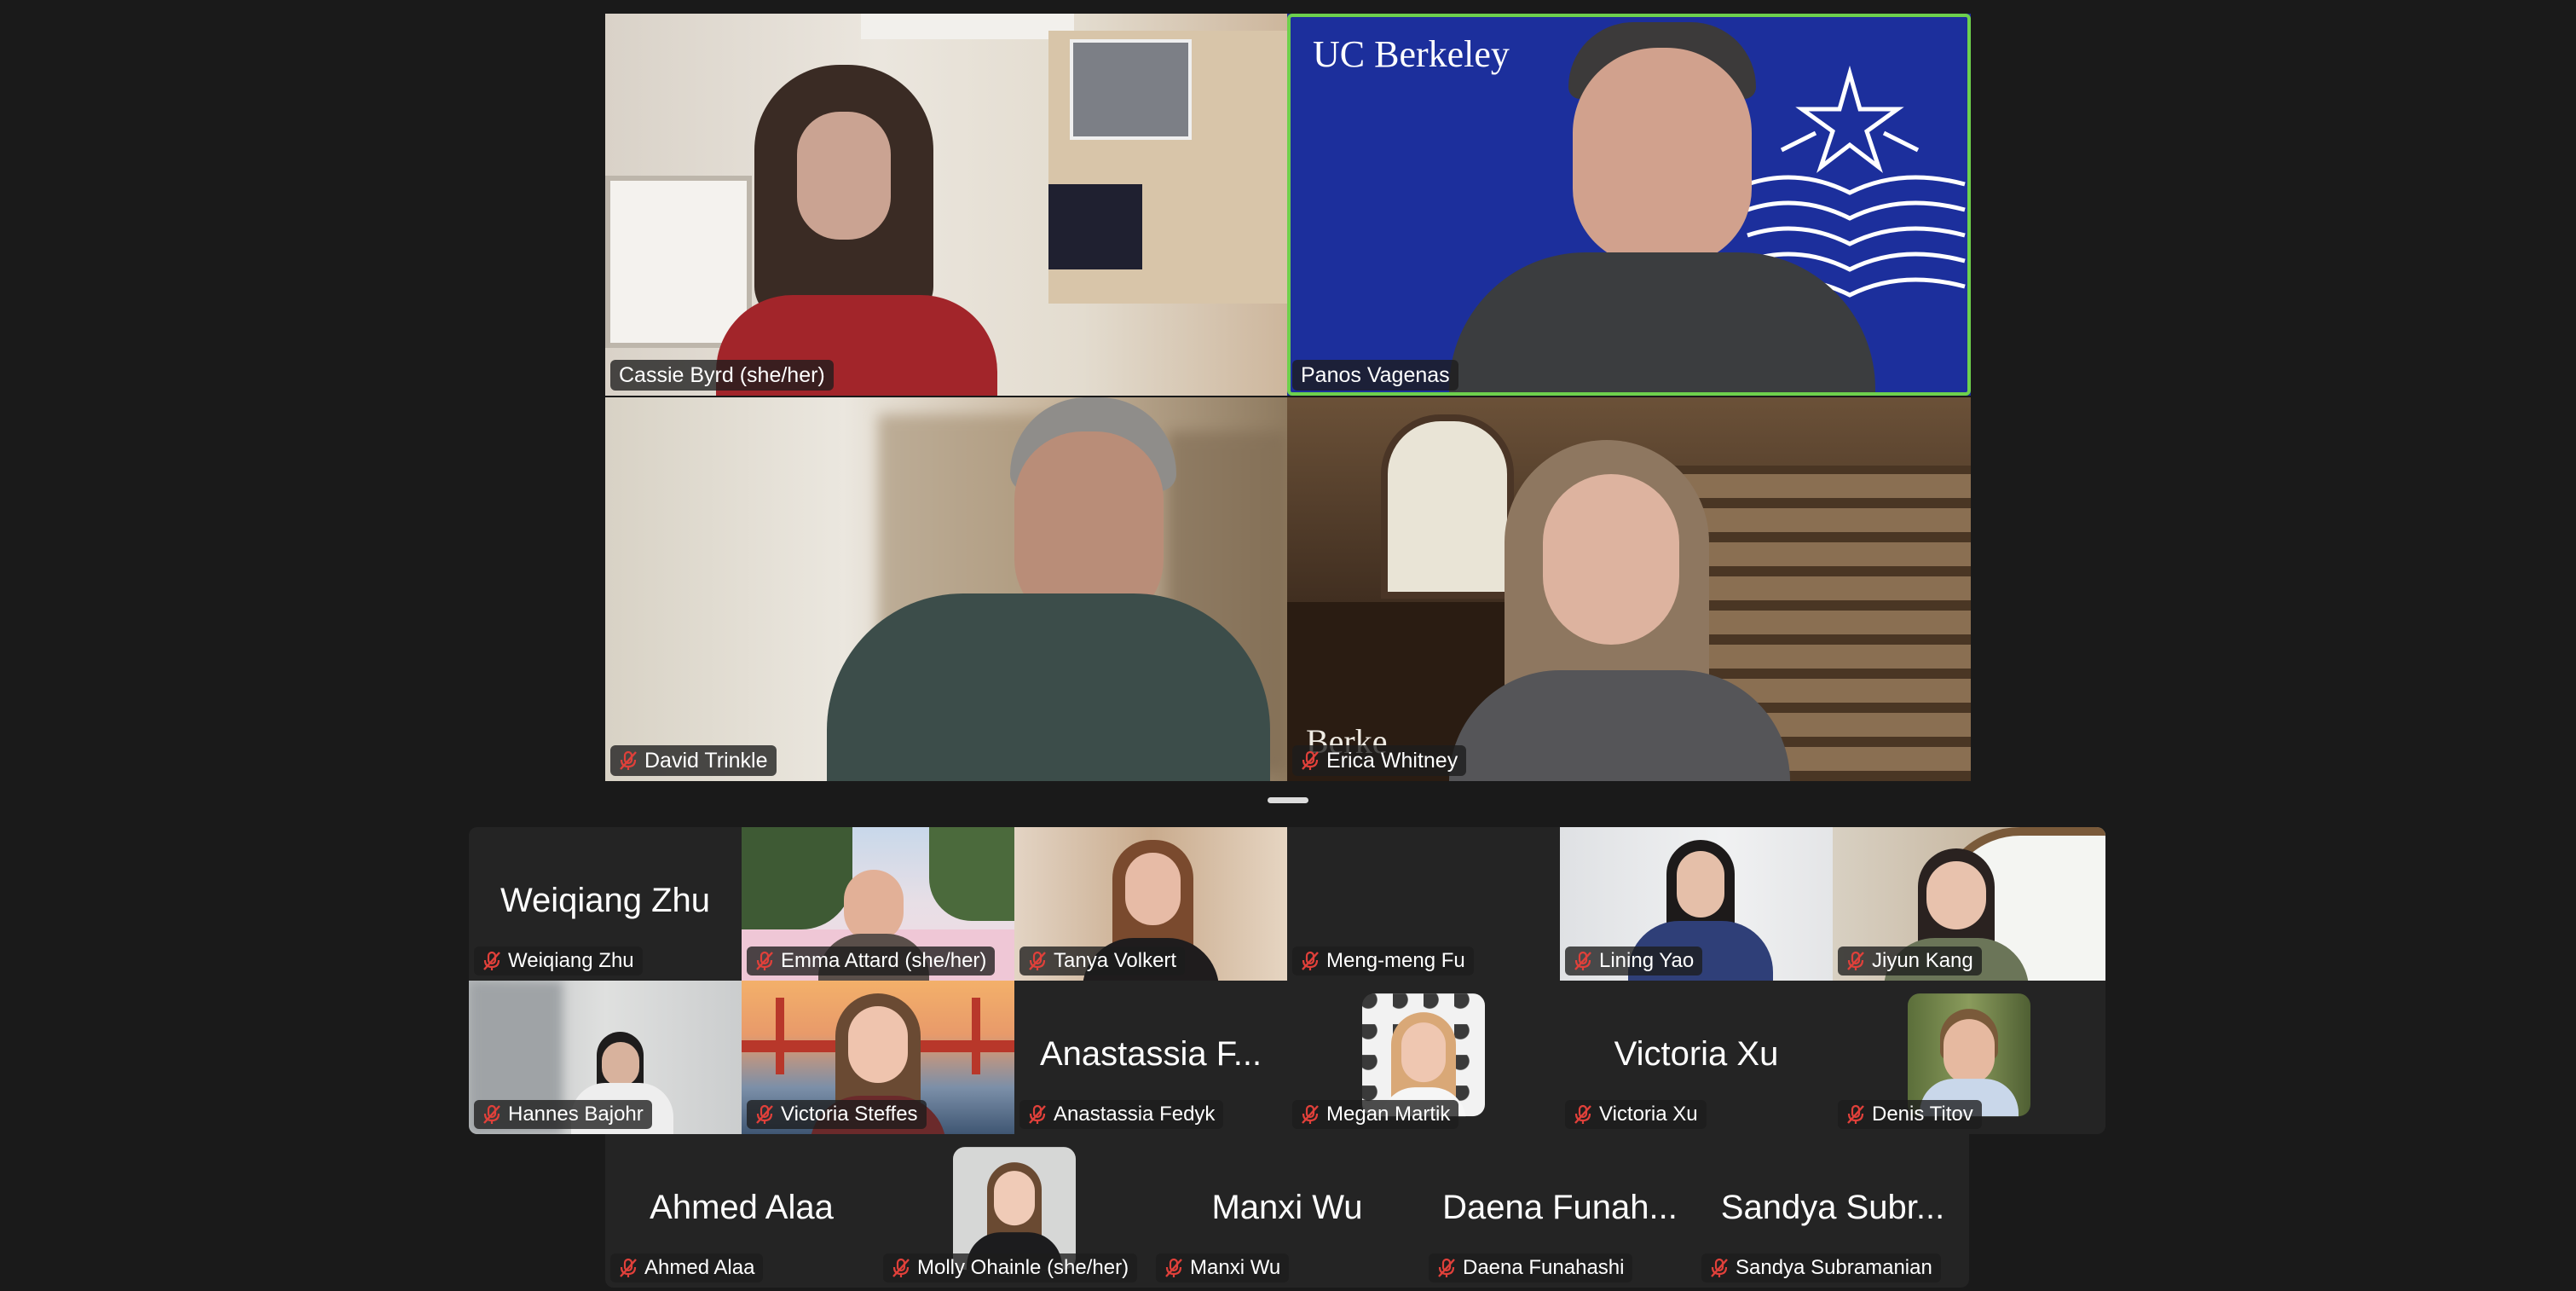 The height and width of the screenshot is (1291, 2576). I want to click on participant-name: Denis Titov, so click(1922, 1114).